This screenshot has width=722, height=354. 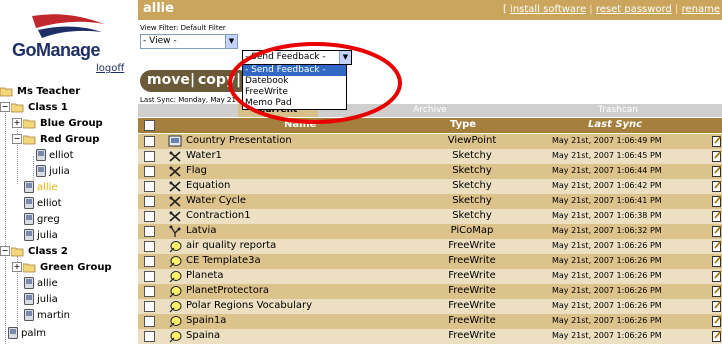 I want to click on file-name: Planeta, so click(x=204, y=275).